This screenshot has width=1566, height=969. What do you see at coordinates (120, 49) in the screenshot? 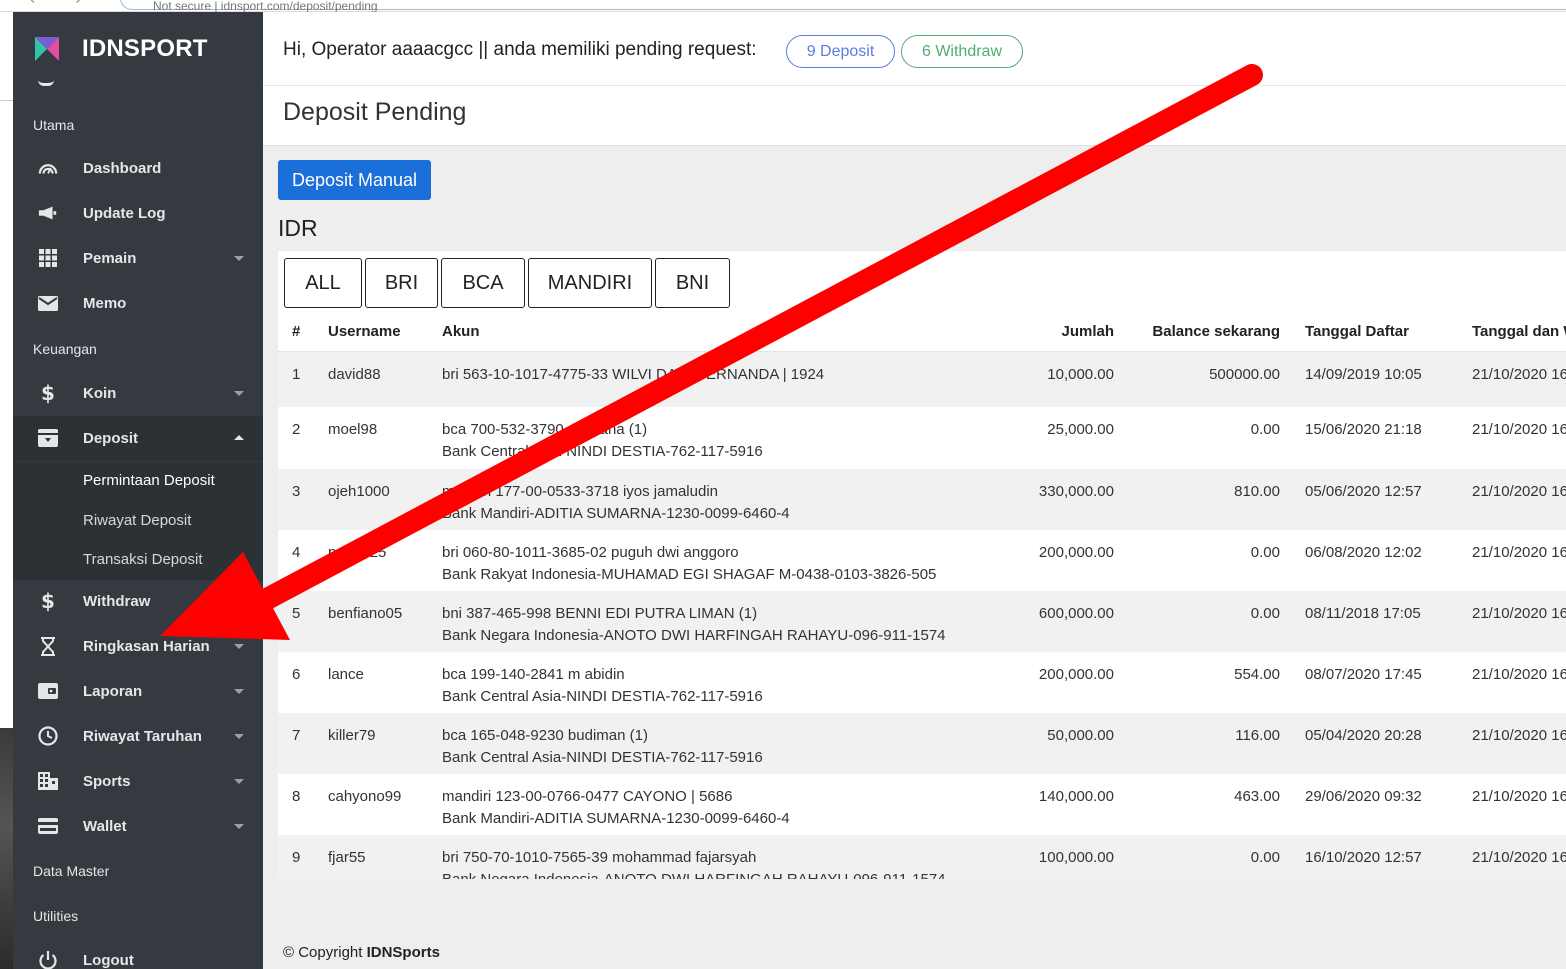
I see `brand: IDNSPORT` at bounding box center [120, 49].